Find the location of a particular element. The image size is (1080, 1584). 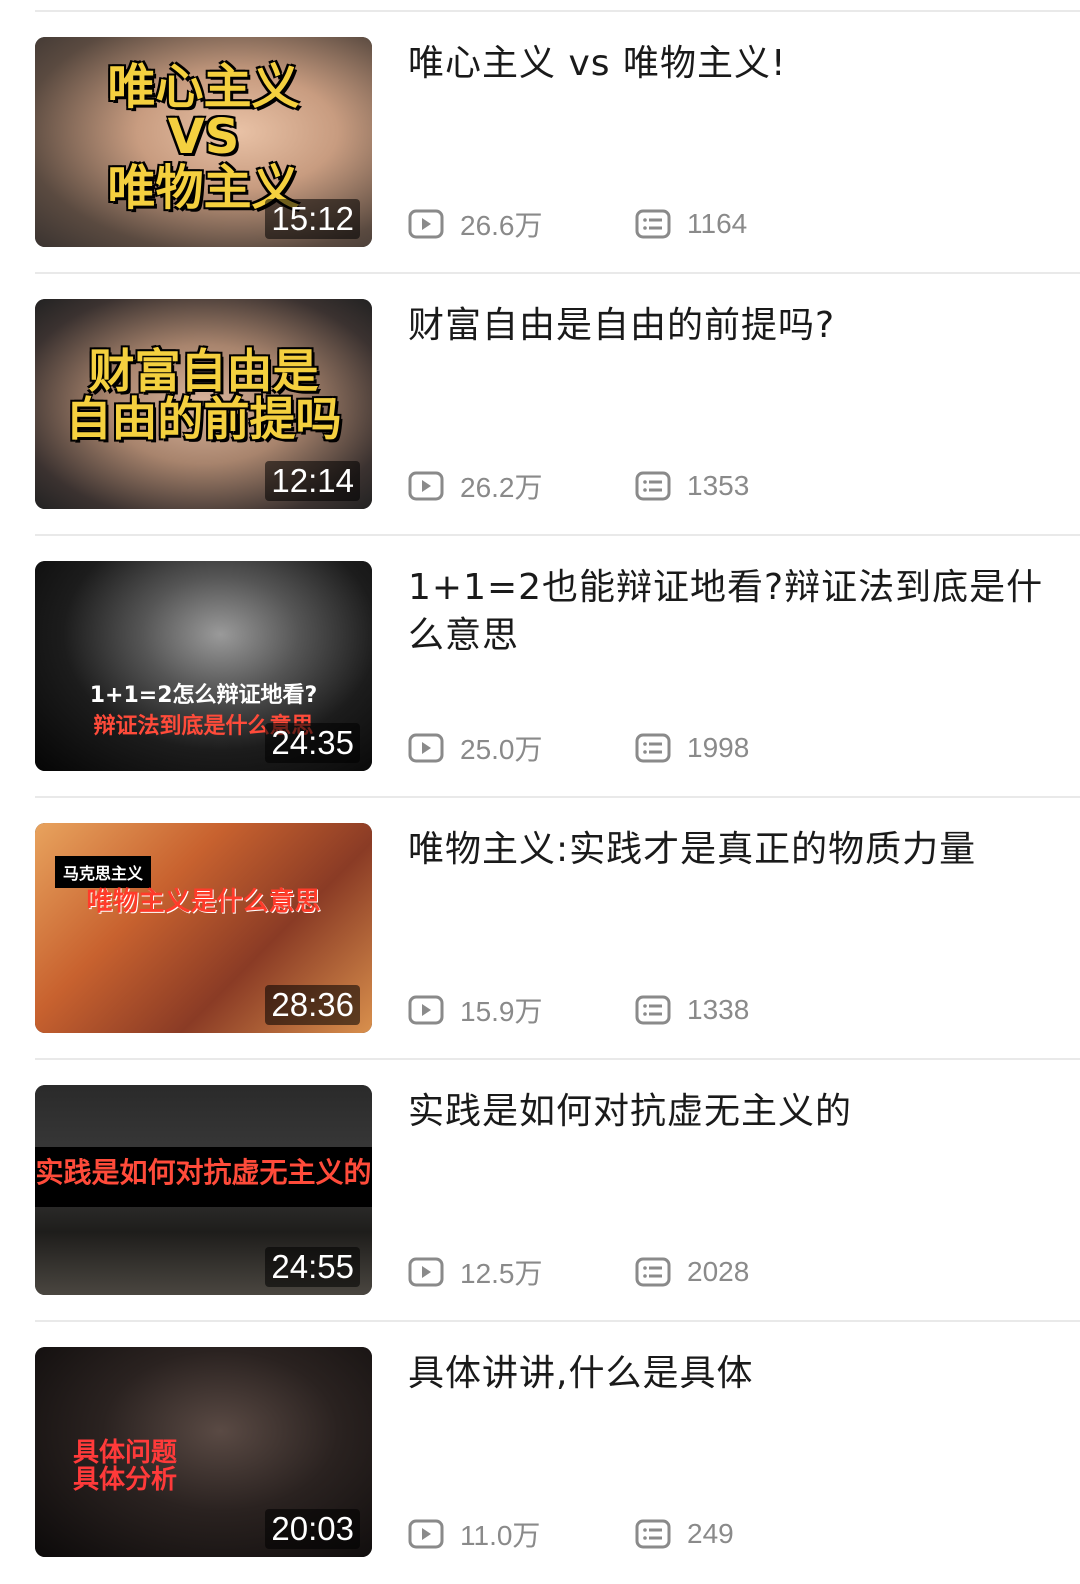

thumbnail-caption-main: 1+1=2怎么辩证地看? is located at coordinates (203, 696).